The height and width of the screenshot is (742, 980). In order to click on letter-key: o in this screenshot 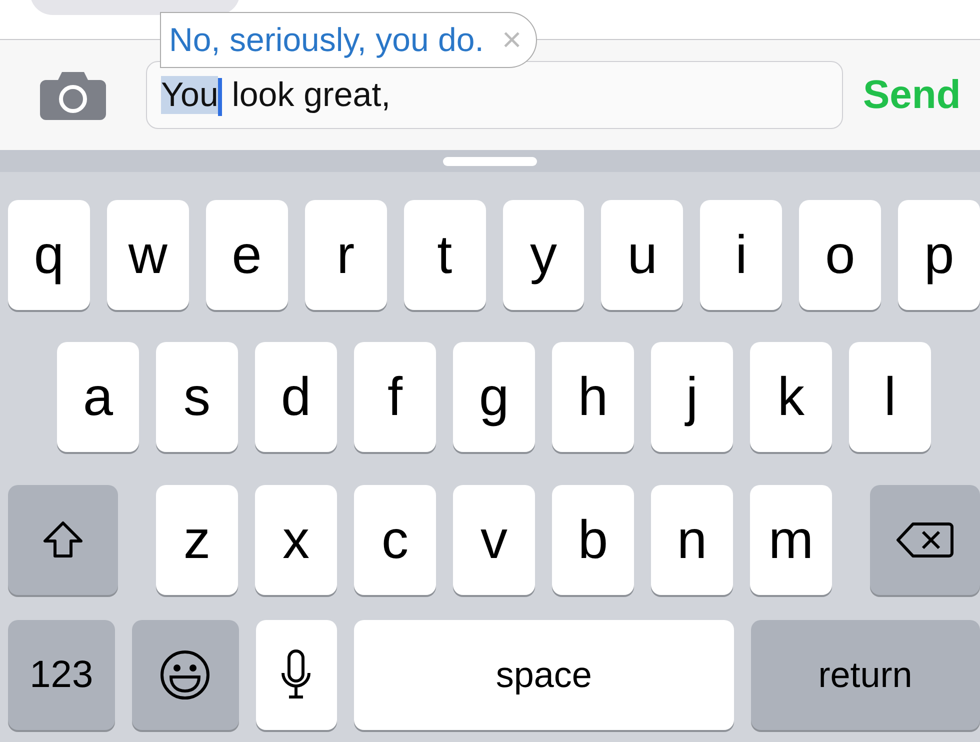, I will do `click(840, 255)`.